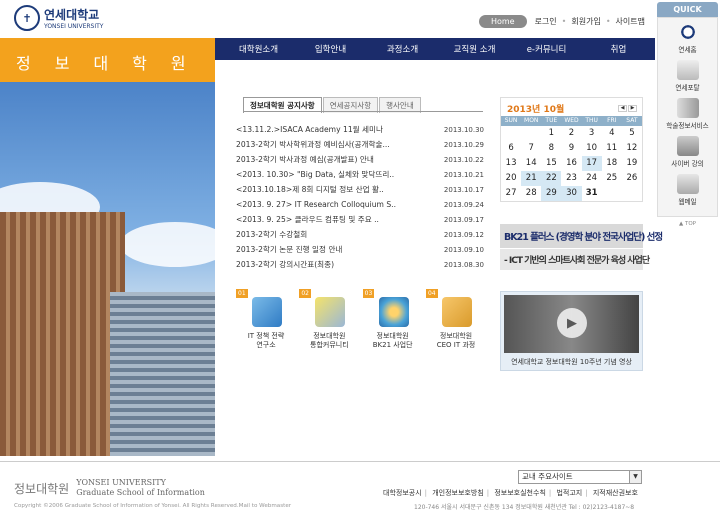 The height and width of the screenshot is (524, 720). I want to click on next-month-icon: ▶, so click(632, 108).